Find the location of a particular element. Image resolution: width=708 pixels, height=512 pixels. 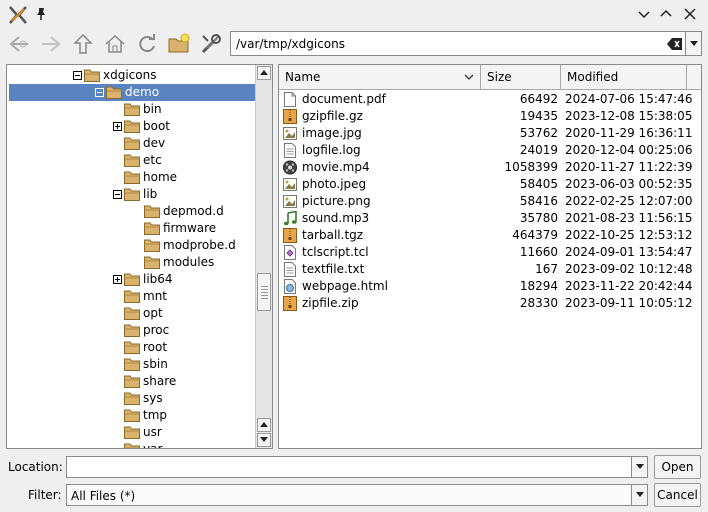

column-size-header: Size is located at coordinates (521, 77).